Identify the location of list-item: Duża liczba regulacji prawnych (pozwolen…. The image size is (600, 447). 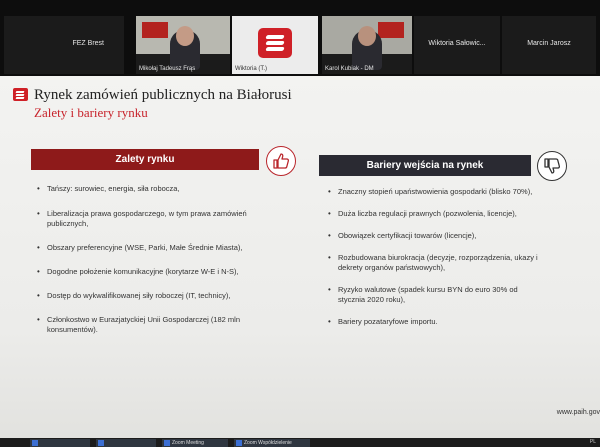
(433, 214).